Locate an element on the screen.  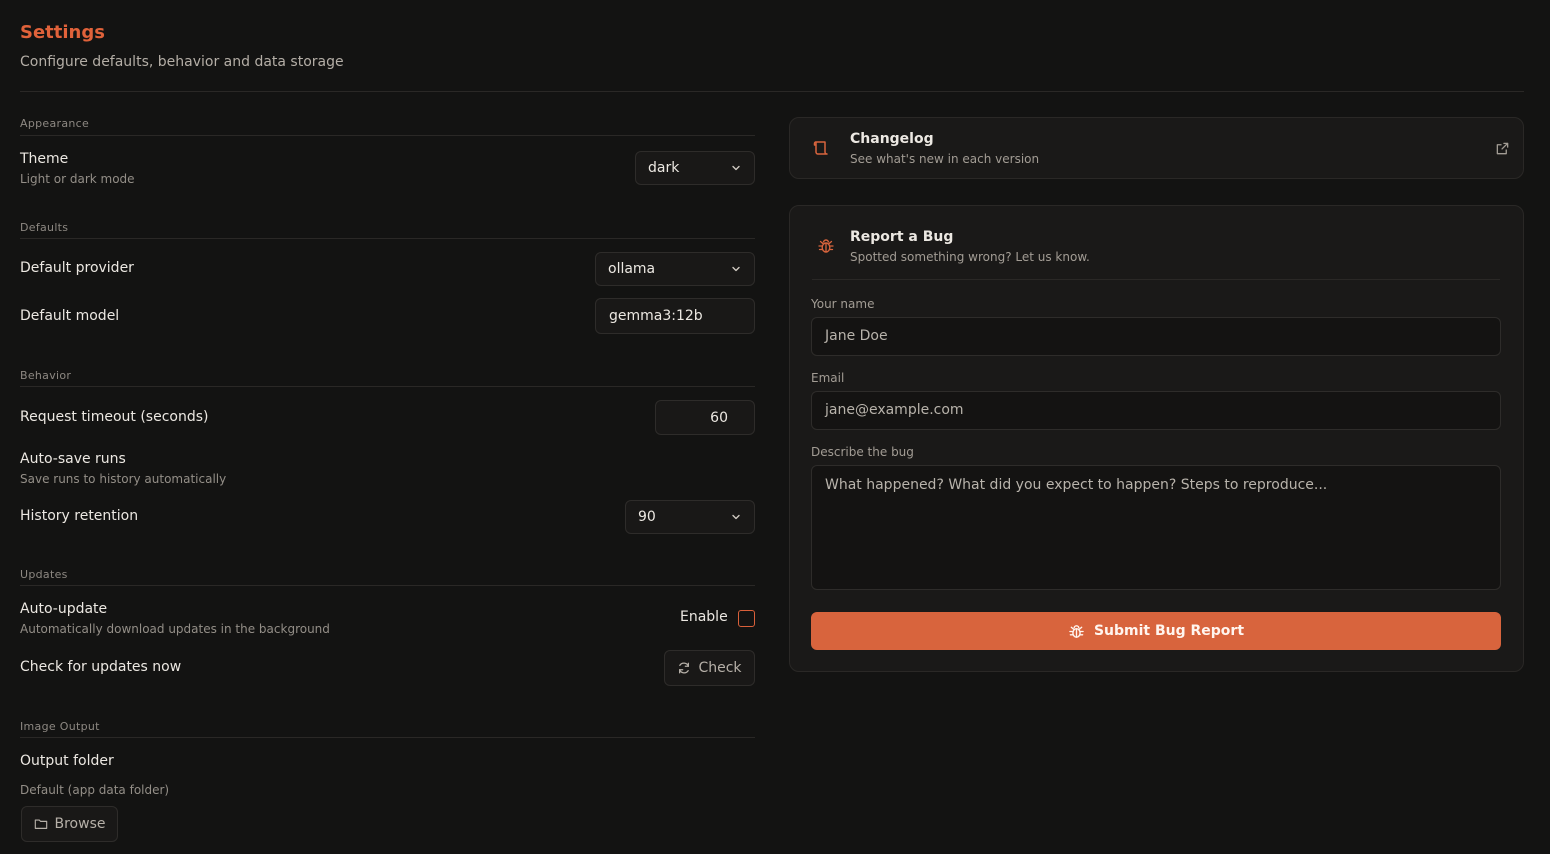
page-title: Settings is located at coordinates (62, 32).